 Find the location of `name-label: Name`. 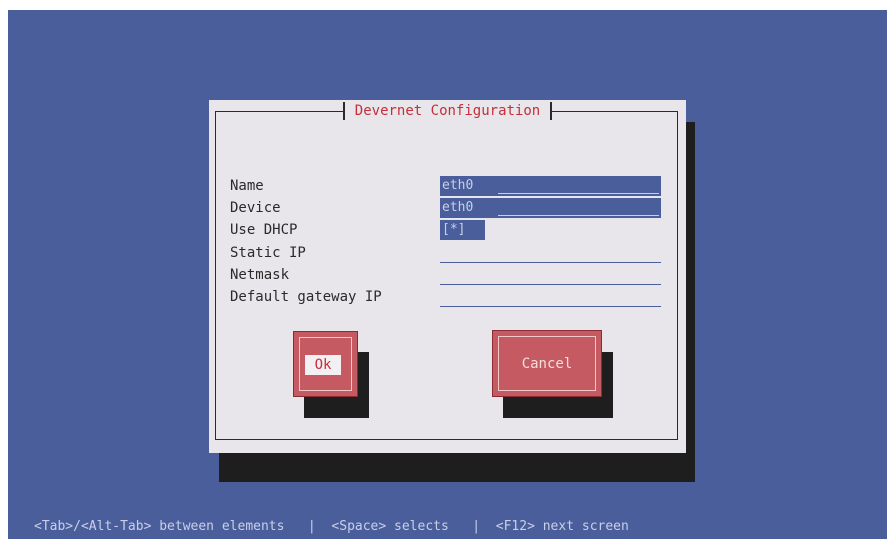

name-label: Name is located at coordinates (247, 186).